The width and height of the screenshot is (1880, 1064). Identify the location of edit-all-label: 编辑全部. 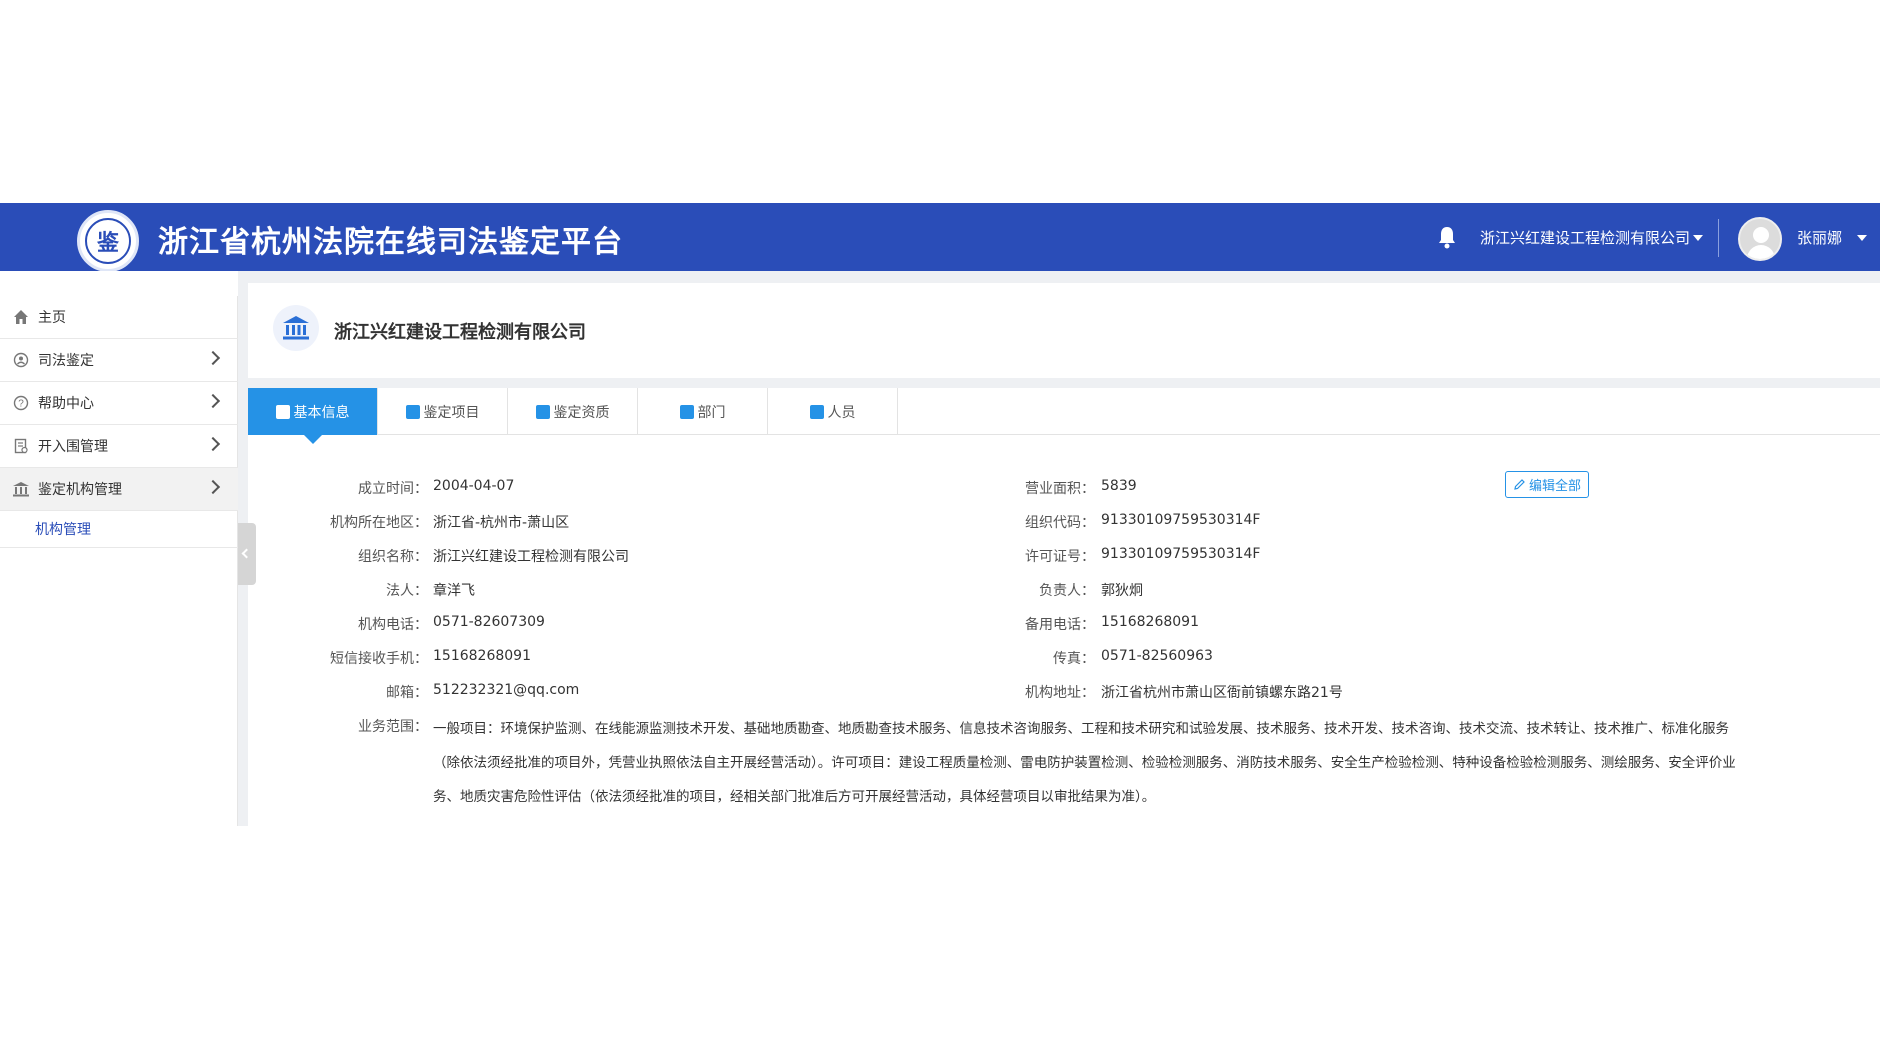
(1554, 486).